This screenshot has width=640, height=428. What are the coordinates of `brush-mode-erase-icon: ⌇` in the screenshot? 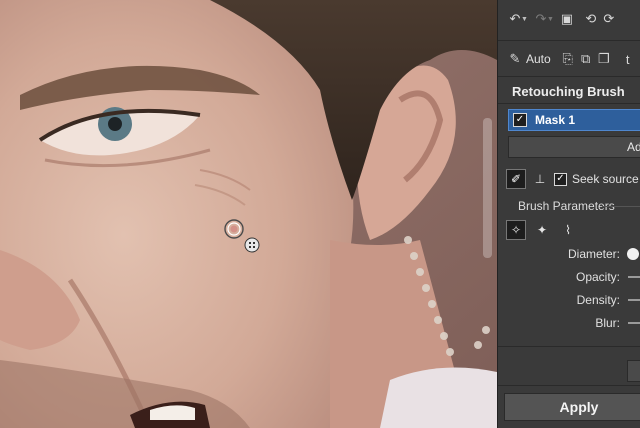 It's located at (568, 230).